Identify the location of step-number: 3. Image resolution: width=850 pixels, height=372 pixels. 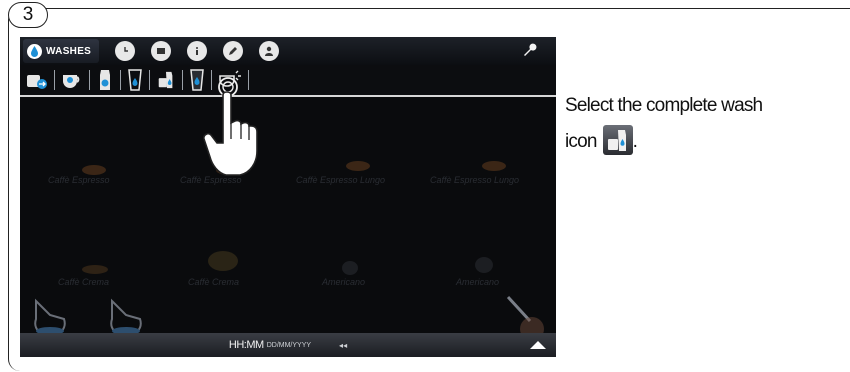
(28, 15).